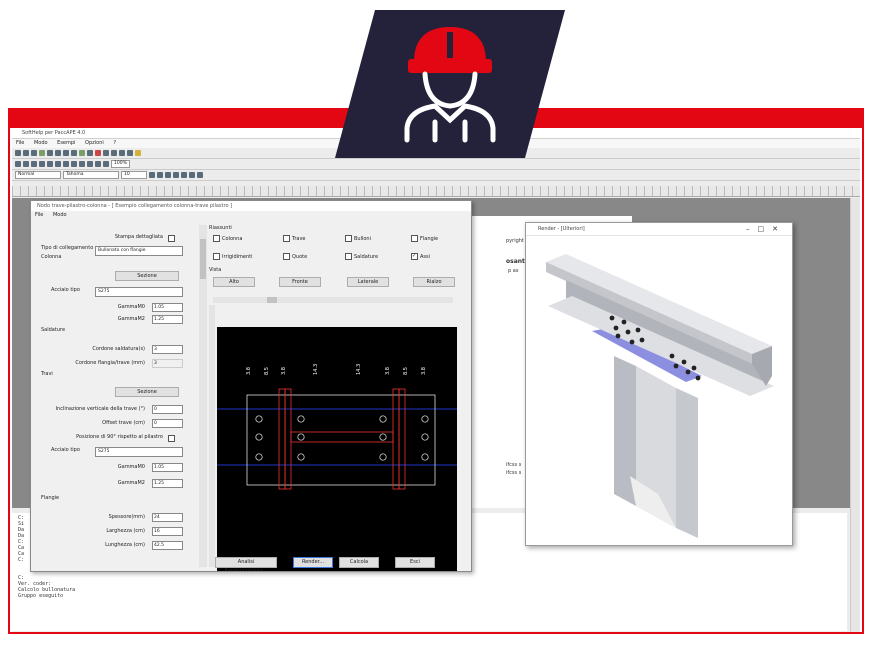 The image size is (870, 667). Describe the element at coordinates (362, 238) in the screenshot. I see `option-label: Bulloni` at that location.